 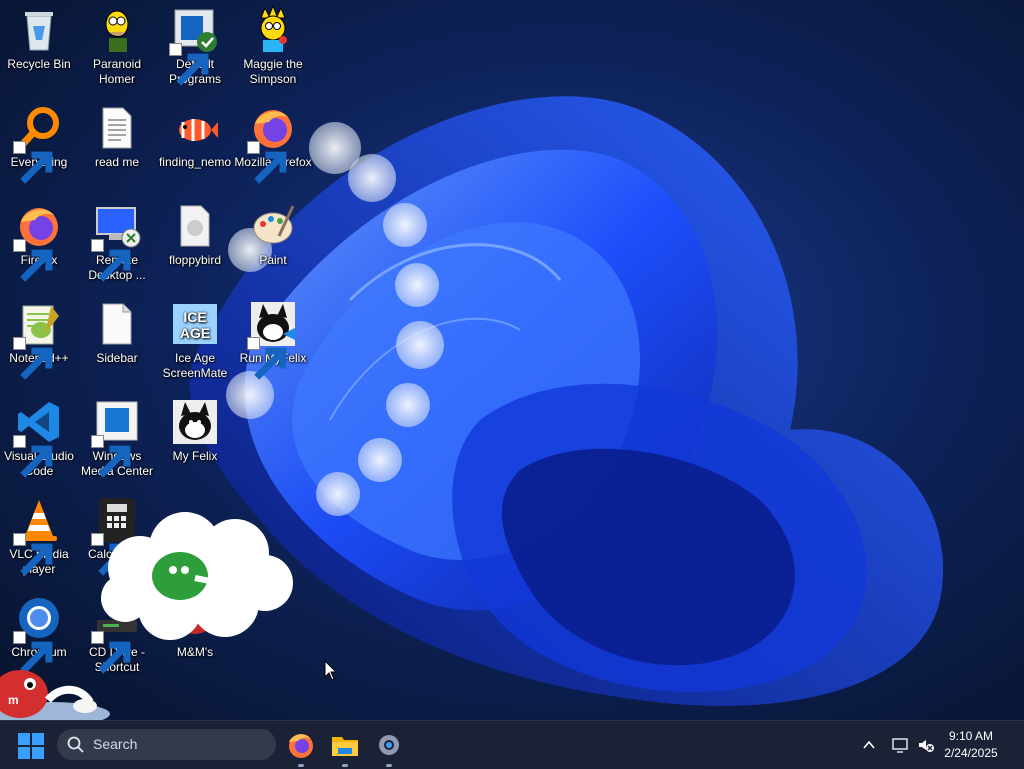 I want to click on desktop-icon-my-felix: My Felix, so click(x=195, y=428).